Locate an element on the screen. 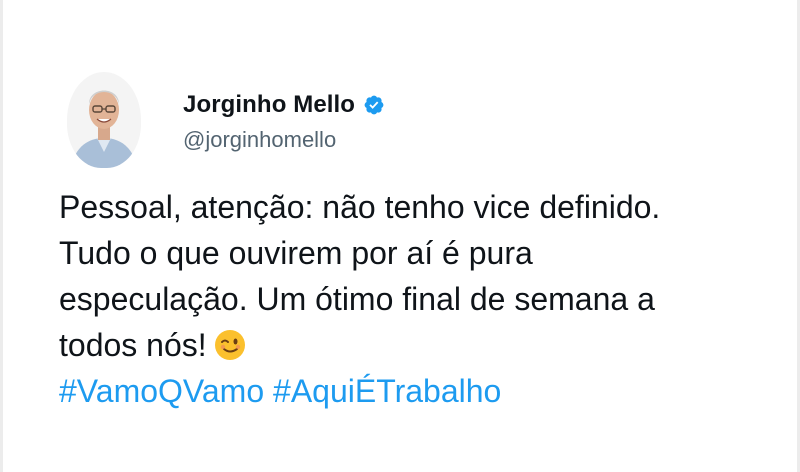 Image resolution: width=800 pixels, height=472 pixels. user-handle: @jorginhomello is located at coordinates (284, 140).